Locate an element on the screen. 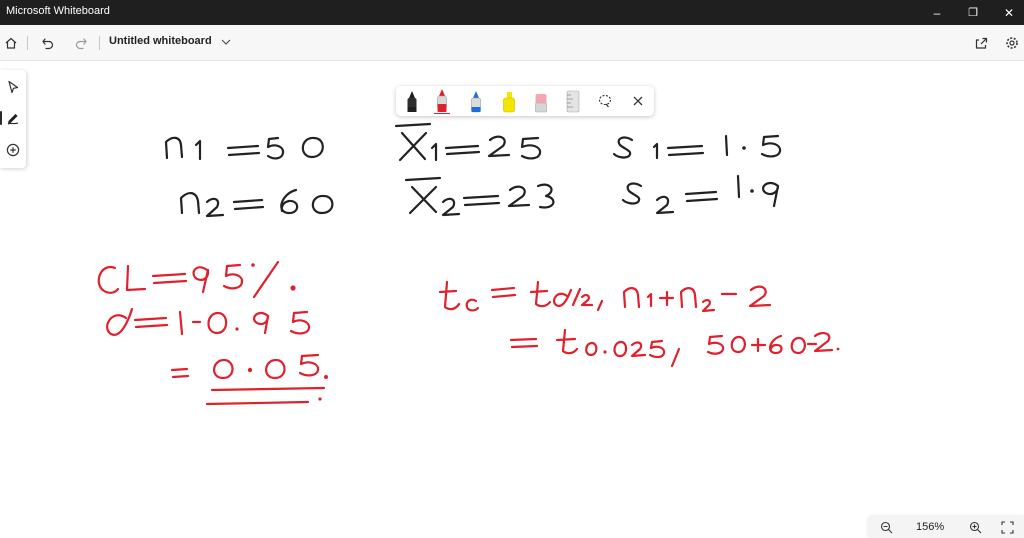 Image resolution: width=1024 pixels, height=538 pixels. blue-pen-button is located at coordinates (476, 101).